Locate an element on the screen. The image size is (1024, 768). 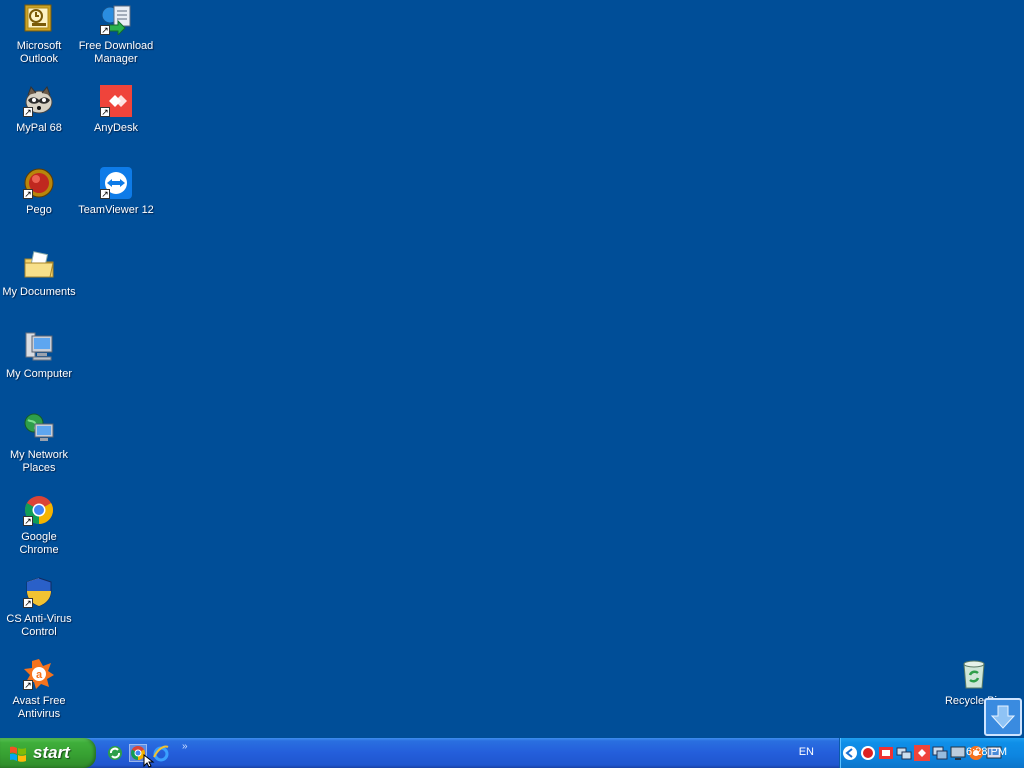
start-button: start is located at coordinates (48, 753).